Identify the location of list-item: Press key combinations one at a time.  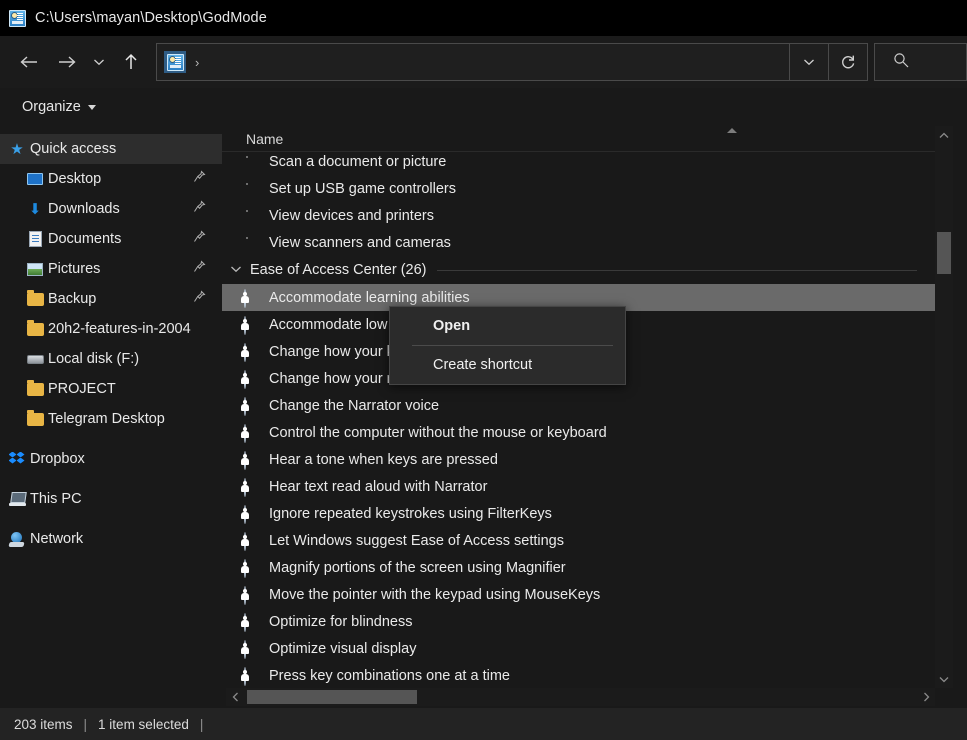
(578, 675).